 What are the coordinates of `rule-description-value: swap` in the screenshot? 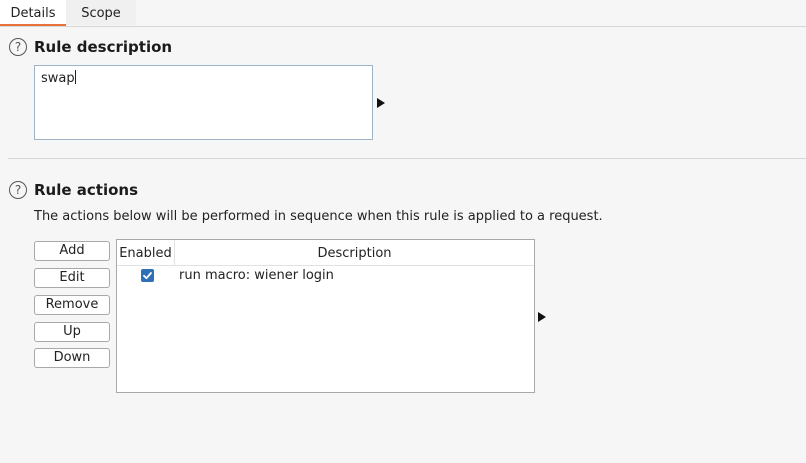 It's located at (58, 78).